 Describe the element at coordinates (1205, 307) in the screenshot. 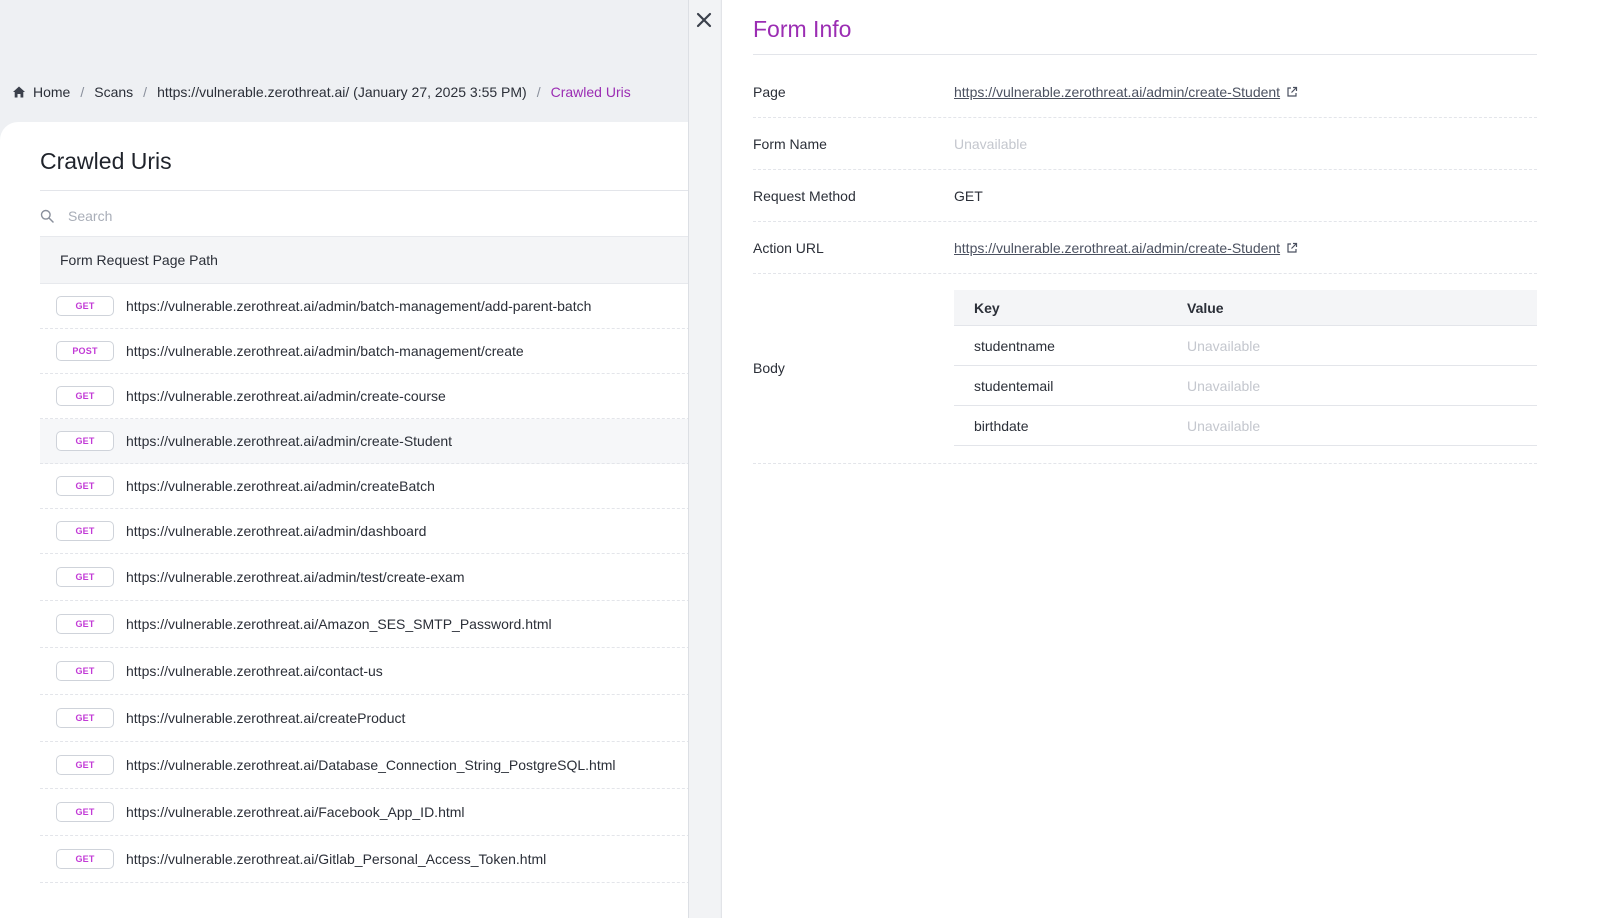

I see `value-column-header: Value` at that location.